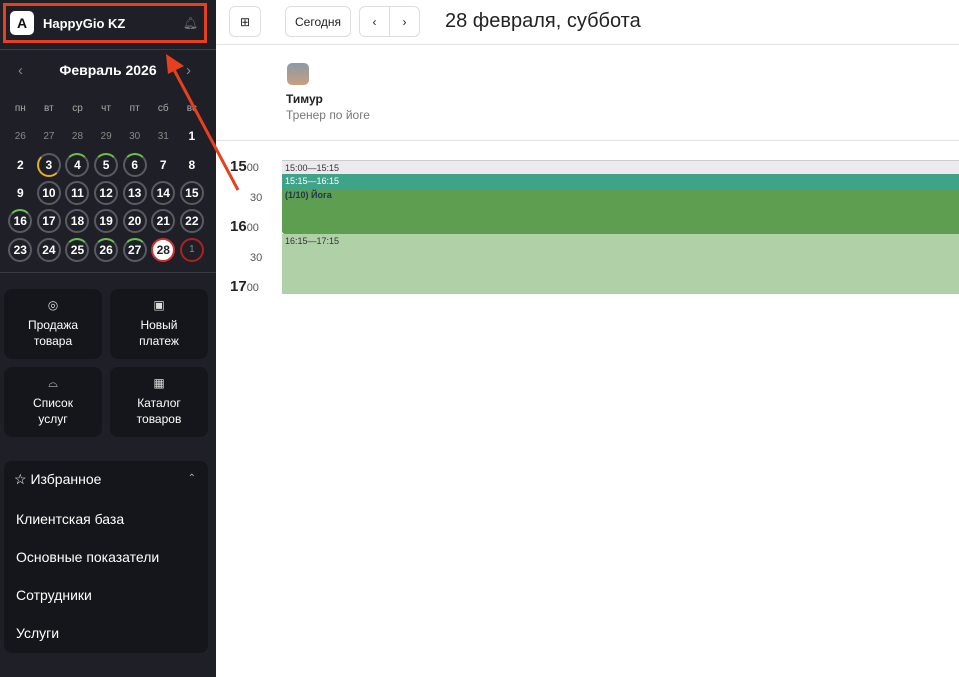 This screenshot has height=677, width=959. I want to click on day-number: 13, so click(134, 193).